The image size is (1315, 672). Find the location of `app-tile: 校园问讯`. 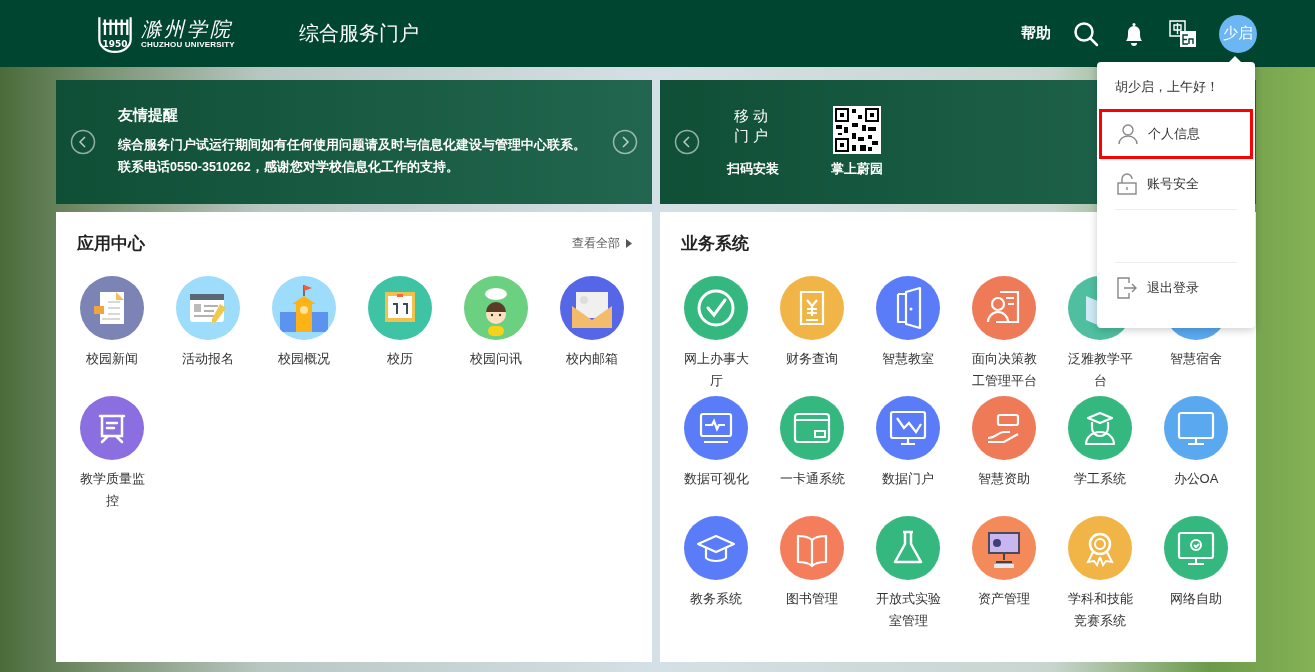

app-tile: 校园问讯 is located at coordinates (496, 336).